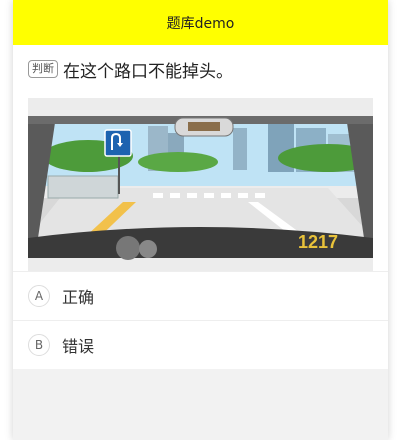 The height and width of the screenshot is (440, 404). What do you see at coordinates (78, 297) in the screenshot?
I see `option-a-label: 正确` at bounding box center [78, 297].